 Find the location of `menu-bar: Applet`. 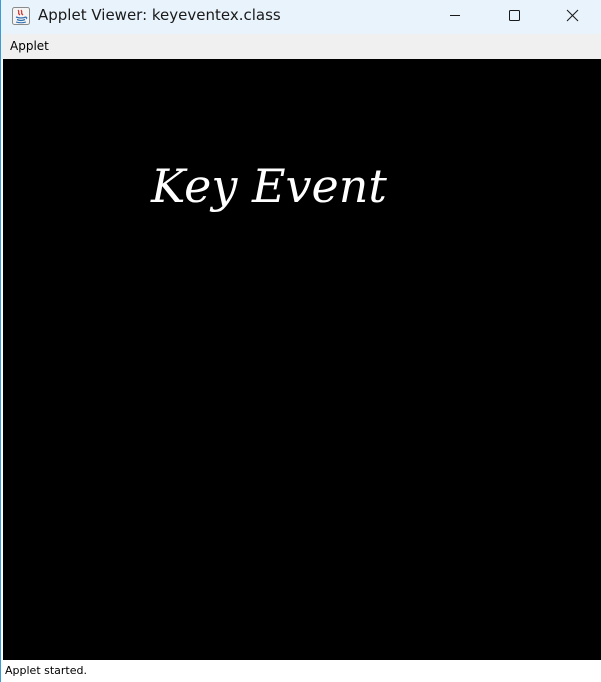

menu-bar: Applet is located at coordinates (301, 46).